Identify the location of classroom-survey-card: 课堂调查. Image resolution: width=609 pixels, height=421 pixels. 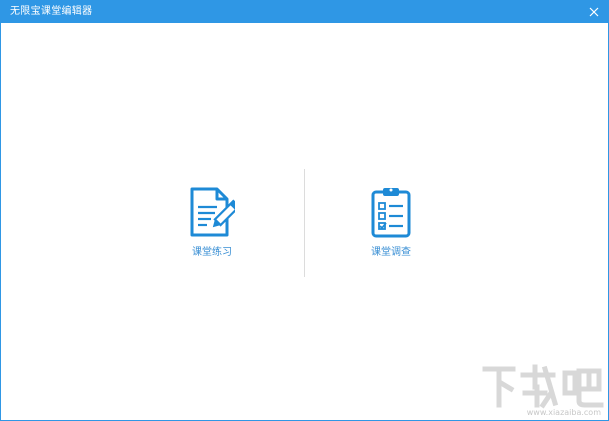
(391, 226).